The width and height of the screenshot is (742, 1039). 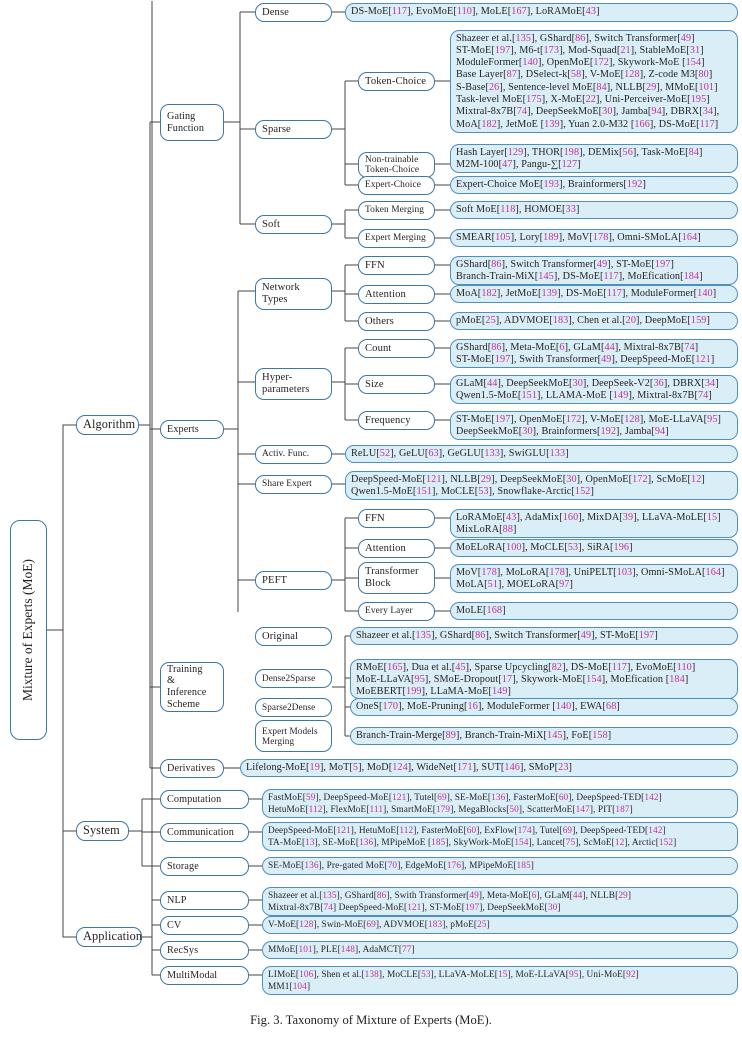 I want to click on node-share-expert: Share Expert, so click(x=293, y=484).